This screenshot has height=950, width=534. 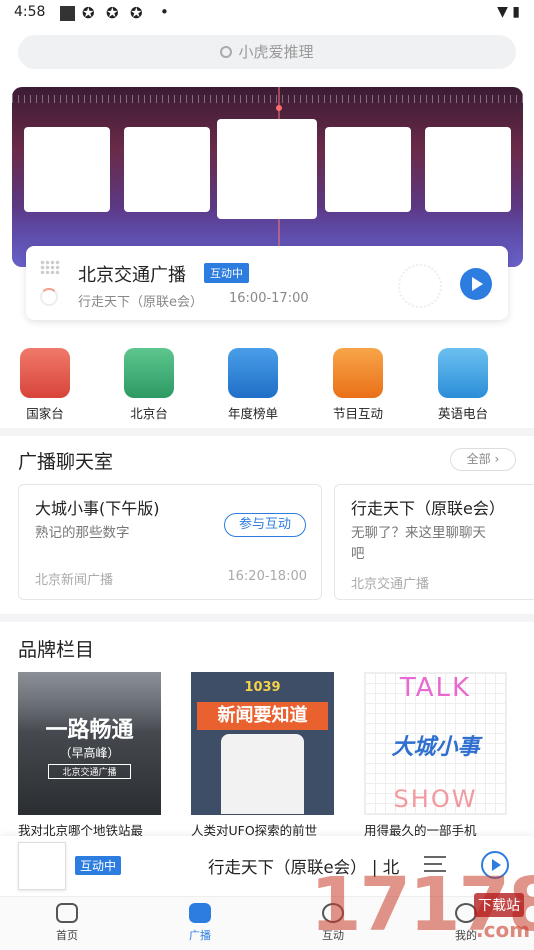 What do you see at coordinates (74, 580) in the screenshot?
I see `chat-room-source: 北京新闻广播` at bounding box center [74, 580].